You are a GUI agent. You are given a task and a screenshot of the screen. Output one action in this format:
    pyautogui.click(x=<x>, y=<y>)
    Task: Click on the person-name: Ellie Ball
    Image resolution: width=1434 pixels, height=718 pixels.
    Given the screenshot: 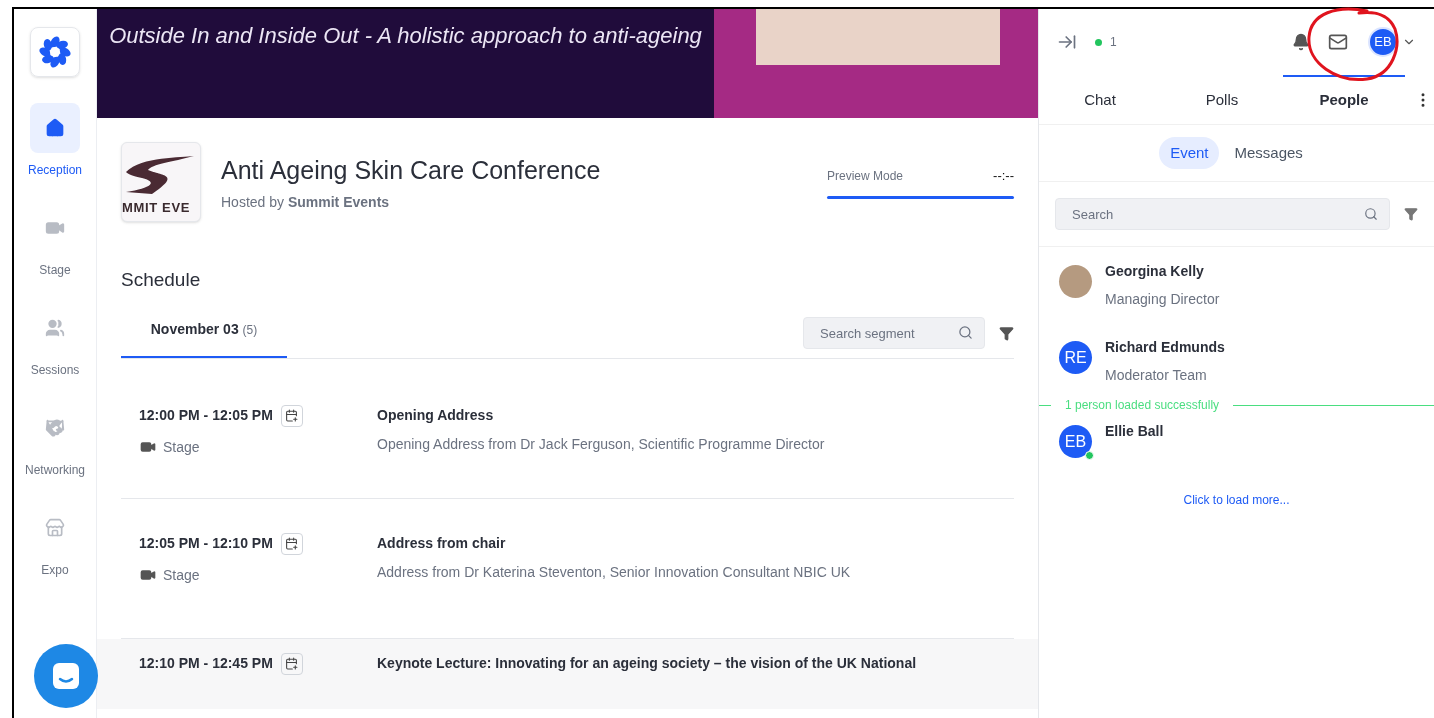 What is the action you would take?
    pyautogui.click(x=1134, y=431)
    